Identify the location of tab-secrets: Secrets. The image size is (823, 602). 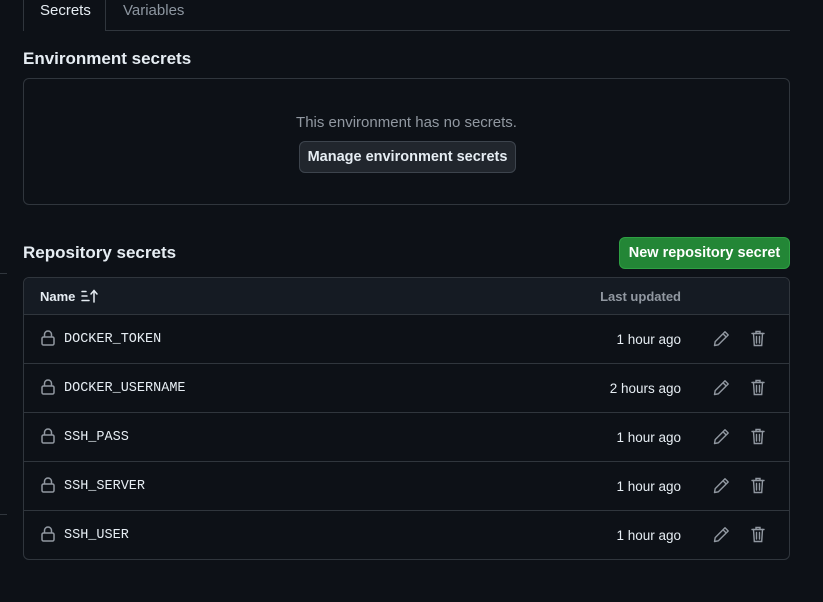
(64, 15).